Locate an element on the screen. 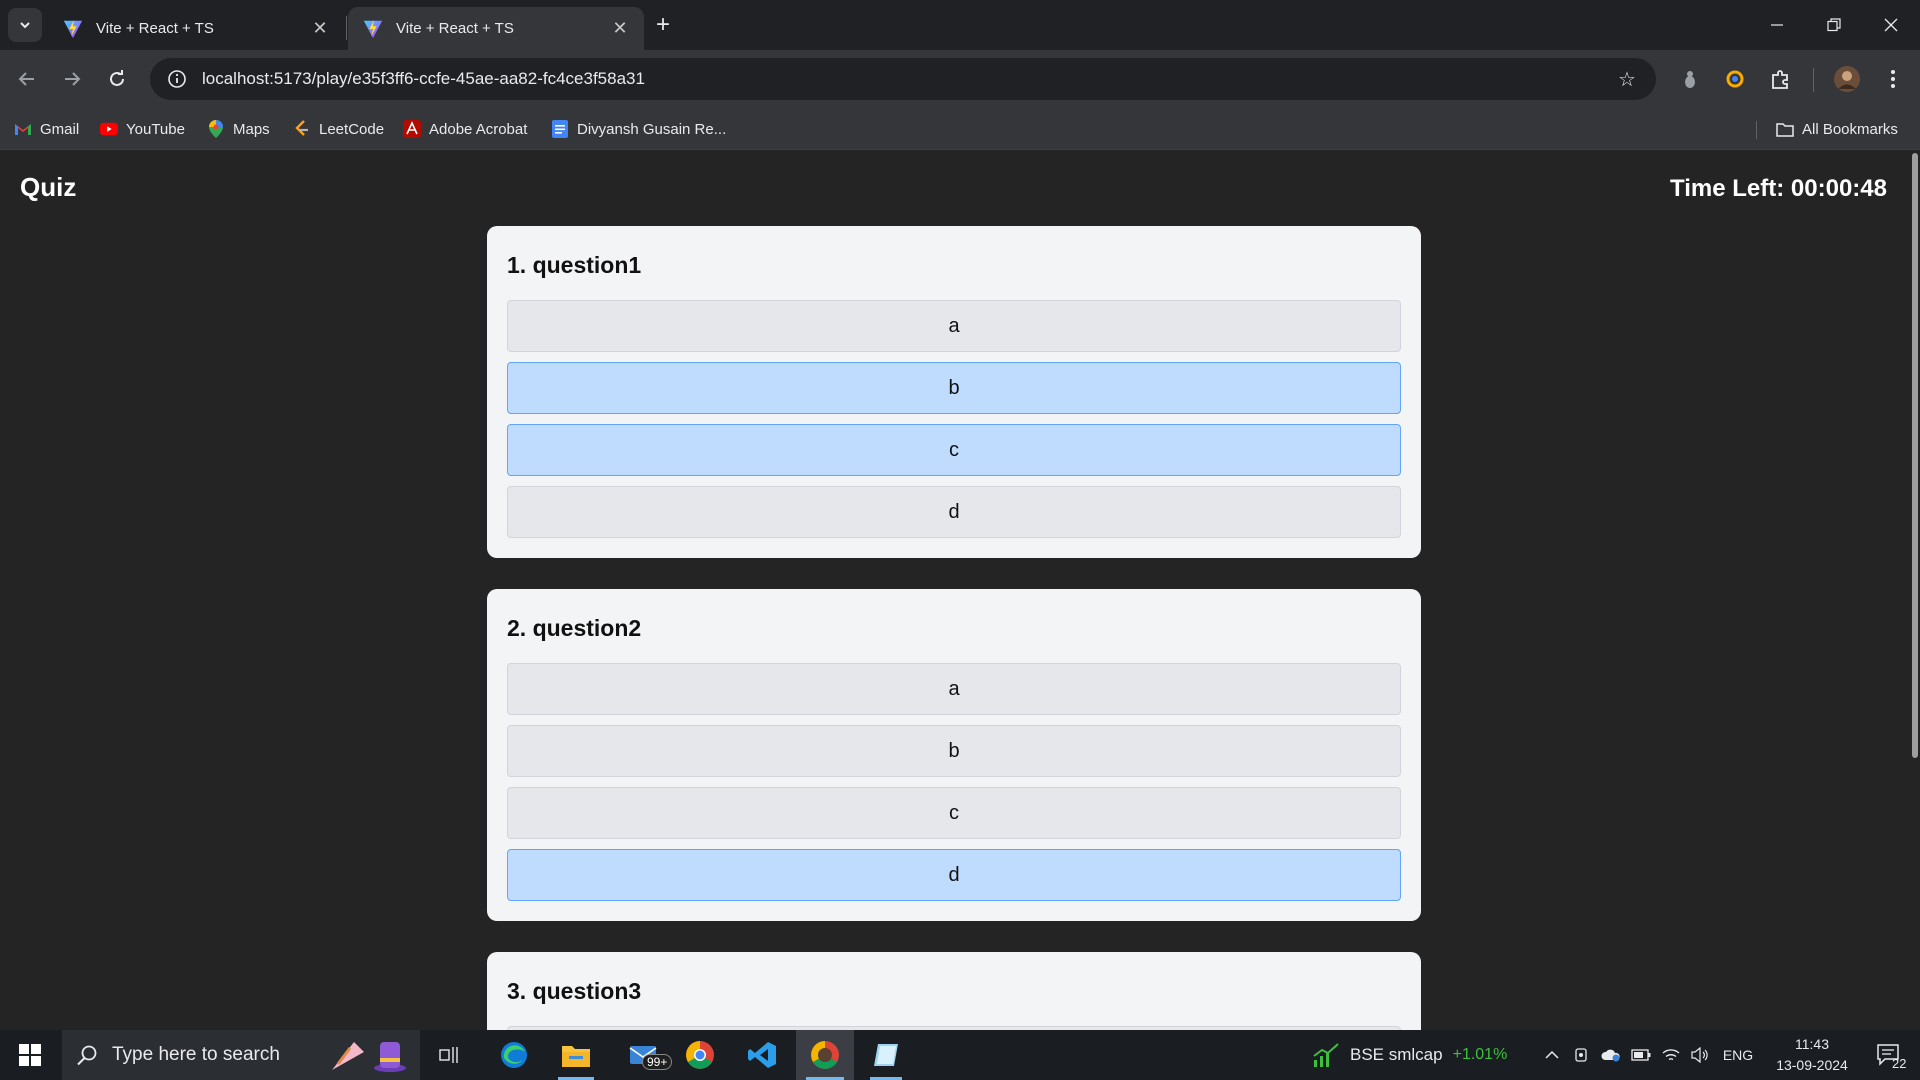 Image resolution: width=1920 pixels, height=1080 pixels. close-window-button is located at coordinates (1891, 25).